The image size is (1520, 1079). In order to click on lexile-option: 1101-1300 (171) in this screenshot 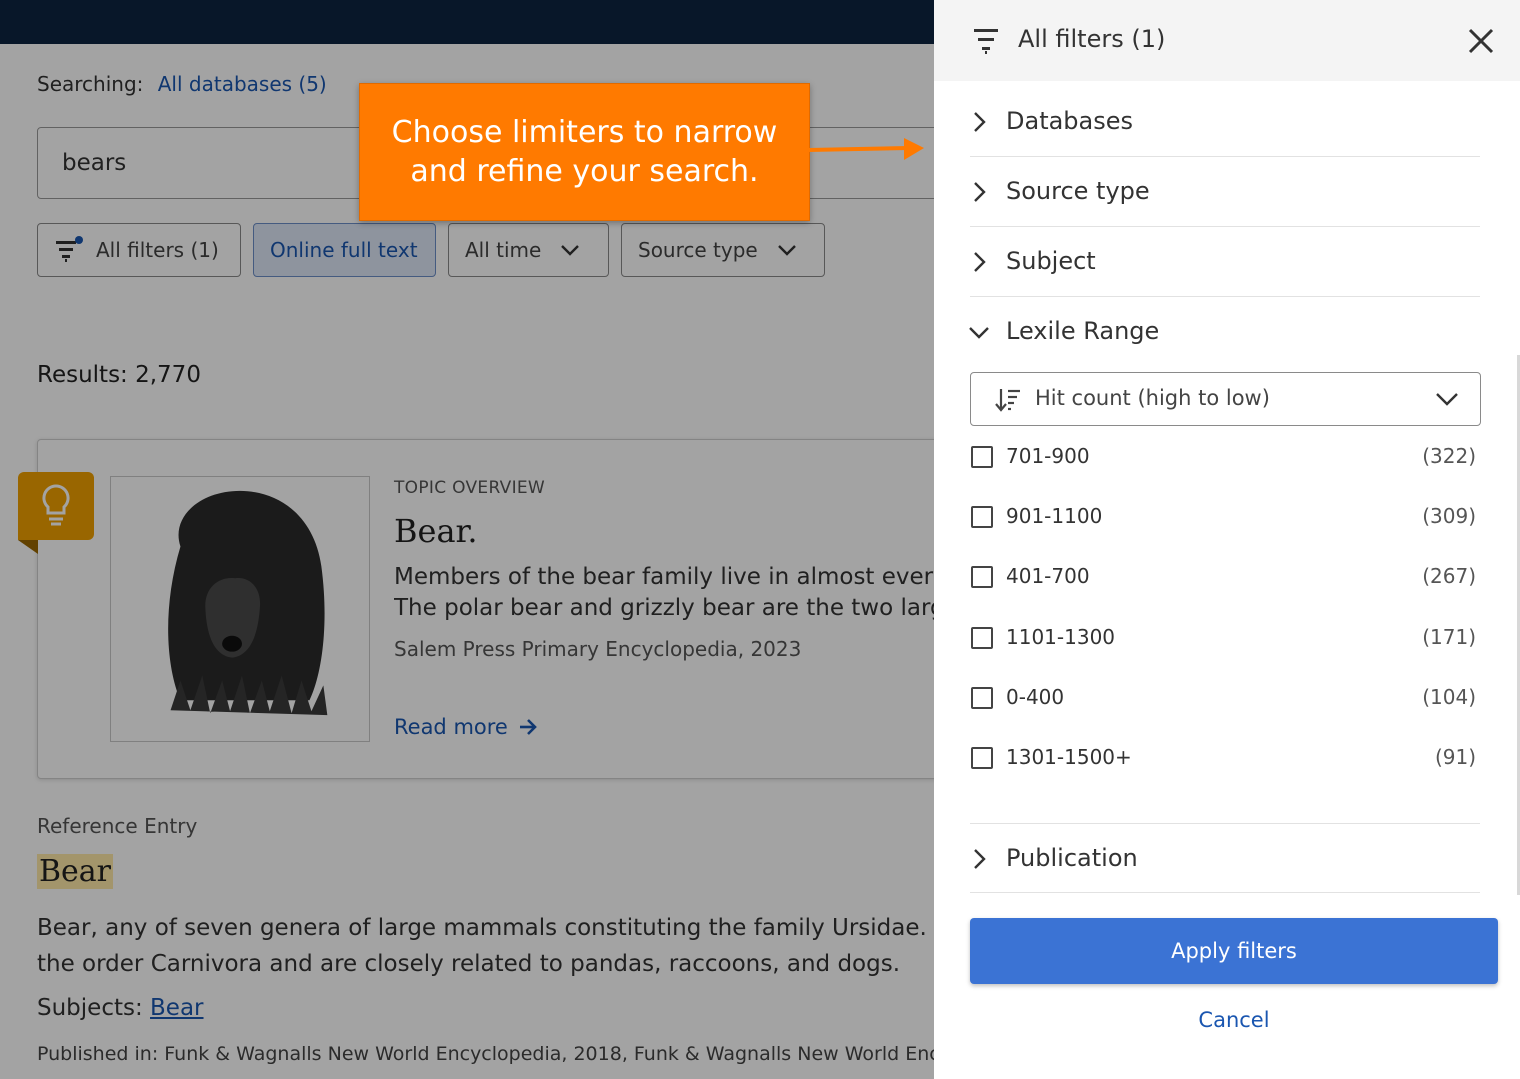, I will do `click(1223, 641)`.